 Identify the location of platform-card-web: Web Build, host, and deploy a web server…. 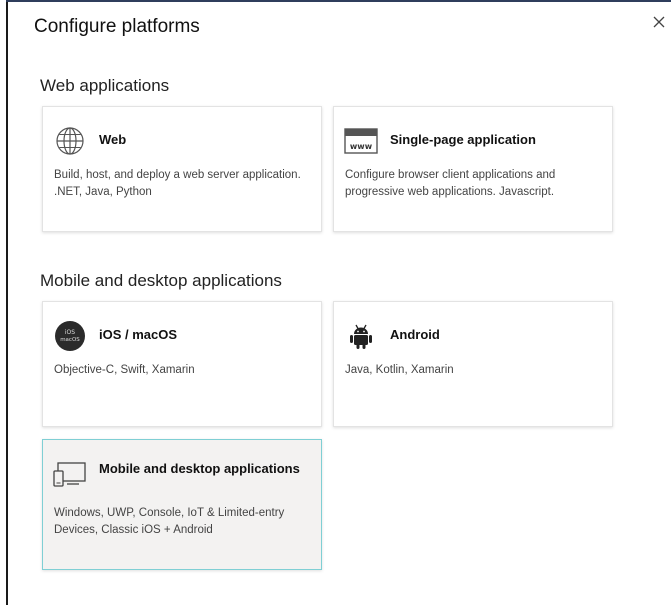
(182, 169).